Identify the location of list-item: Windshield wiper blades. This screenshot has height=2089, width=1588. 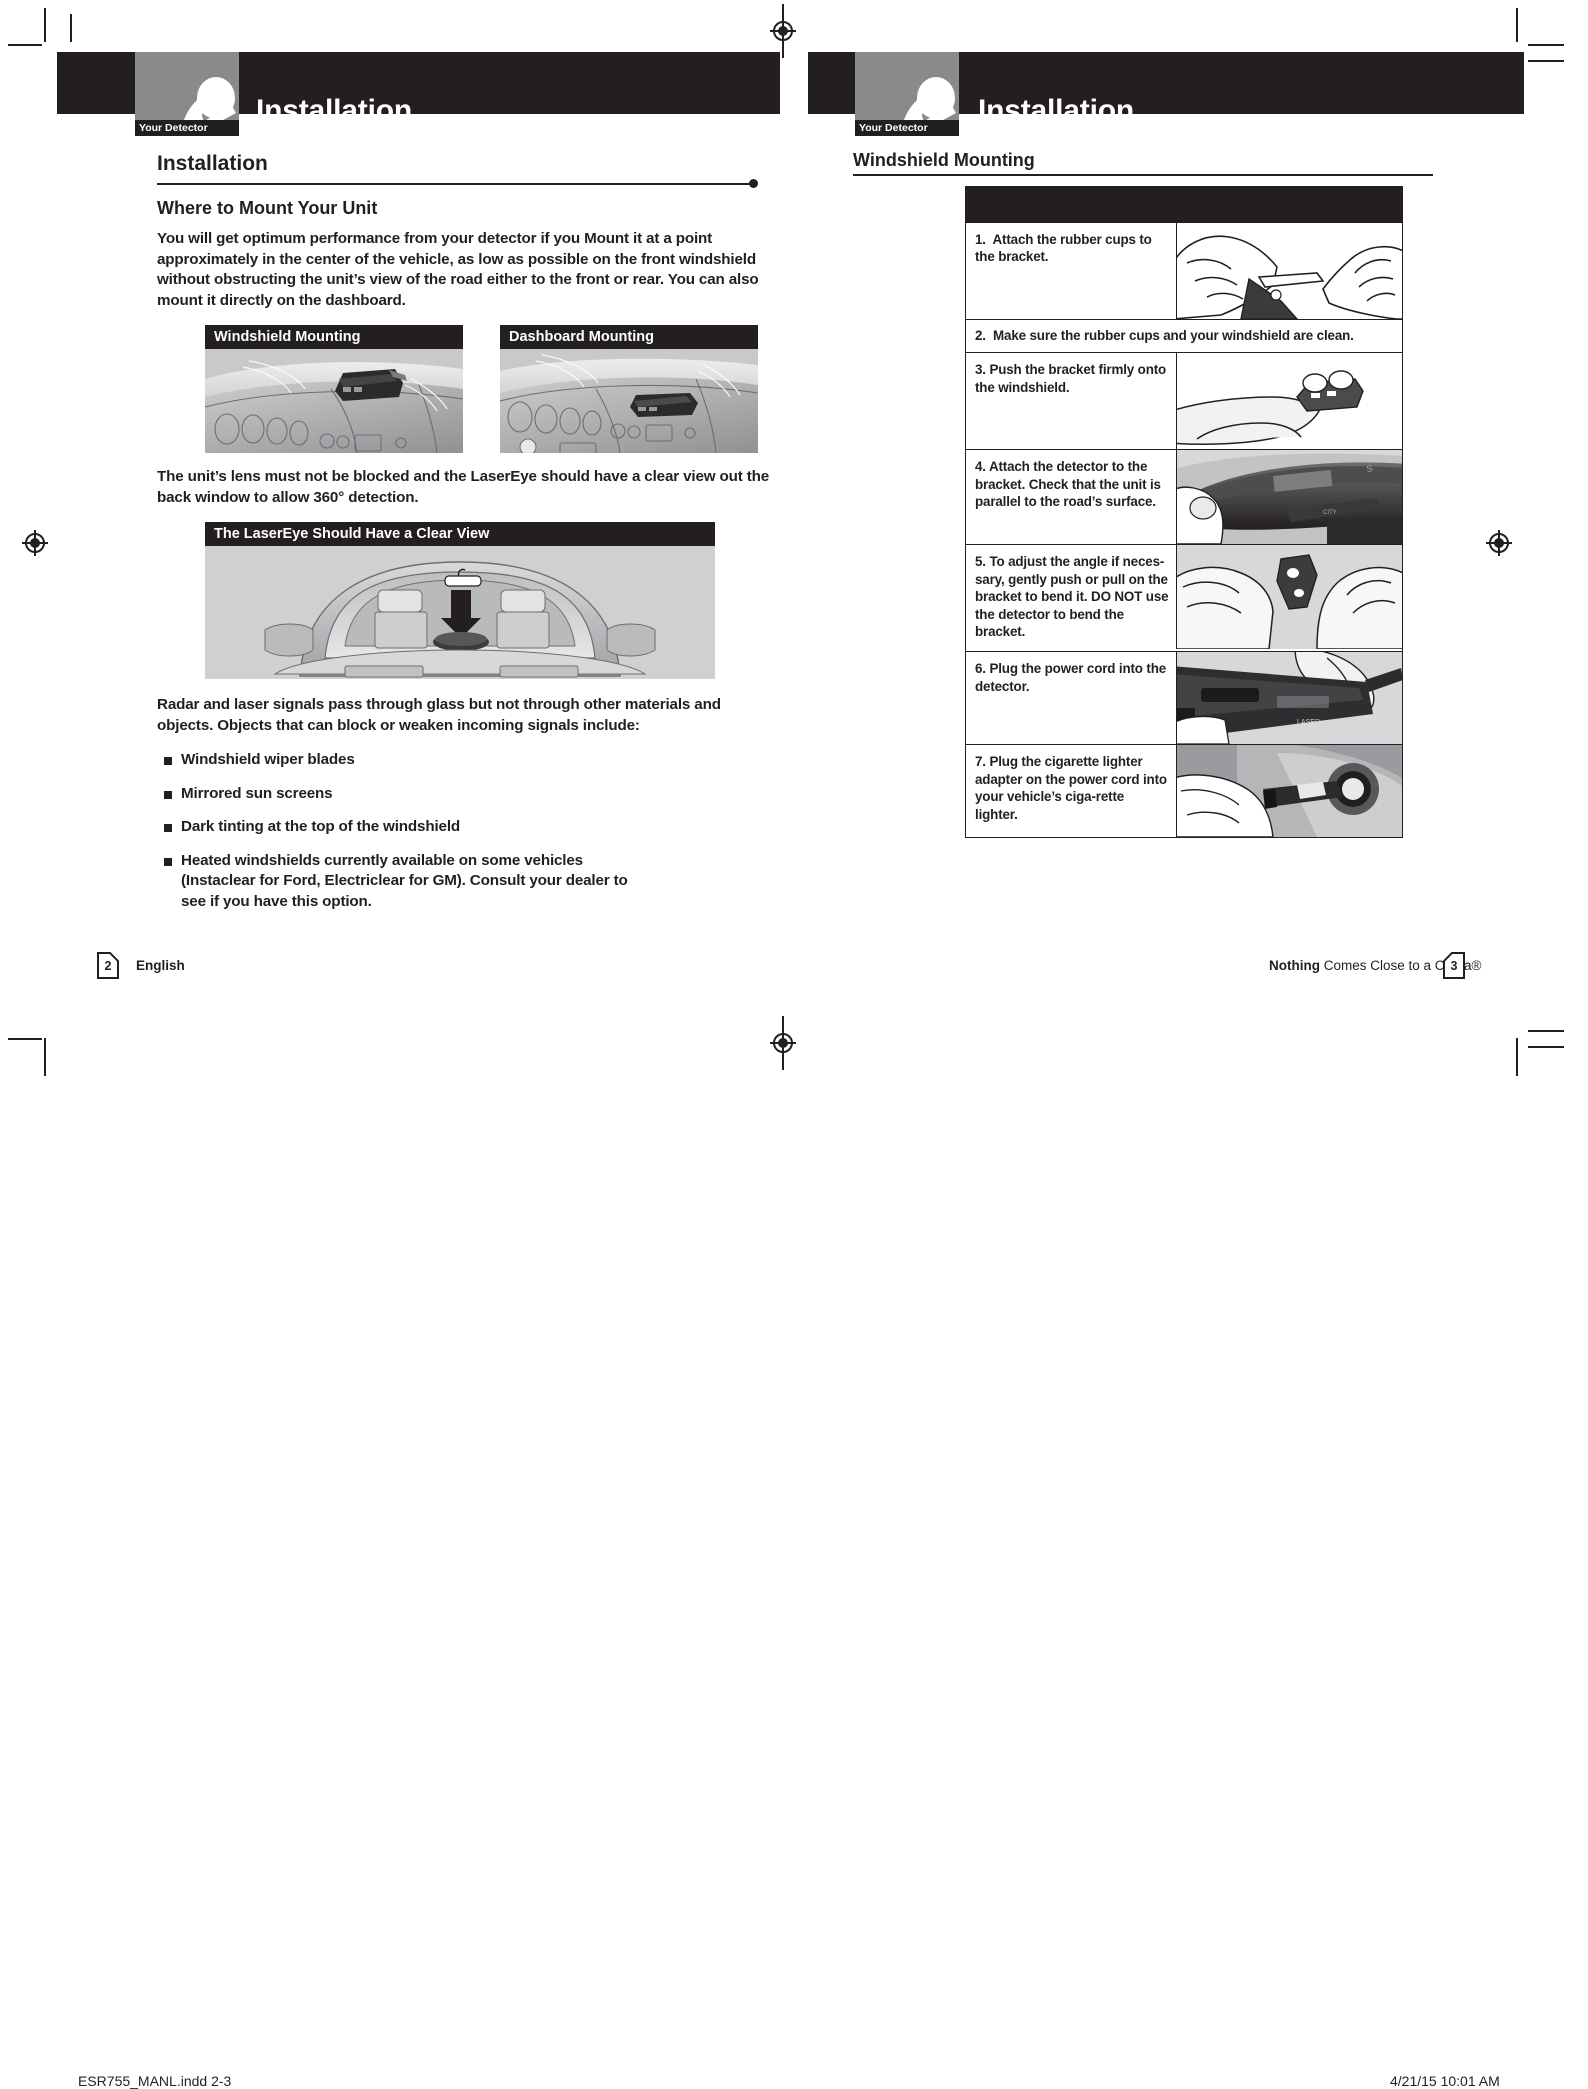
(467, 760).